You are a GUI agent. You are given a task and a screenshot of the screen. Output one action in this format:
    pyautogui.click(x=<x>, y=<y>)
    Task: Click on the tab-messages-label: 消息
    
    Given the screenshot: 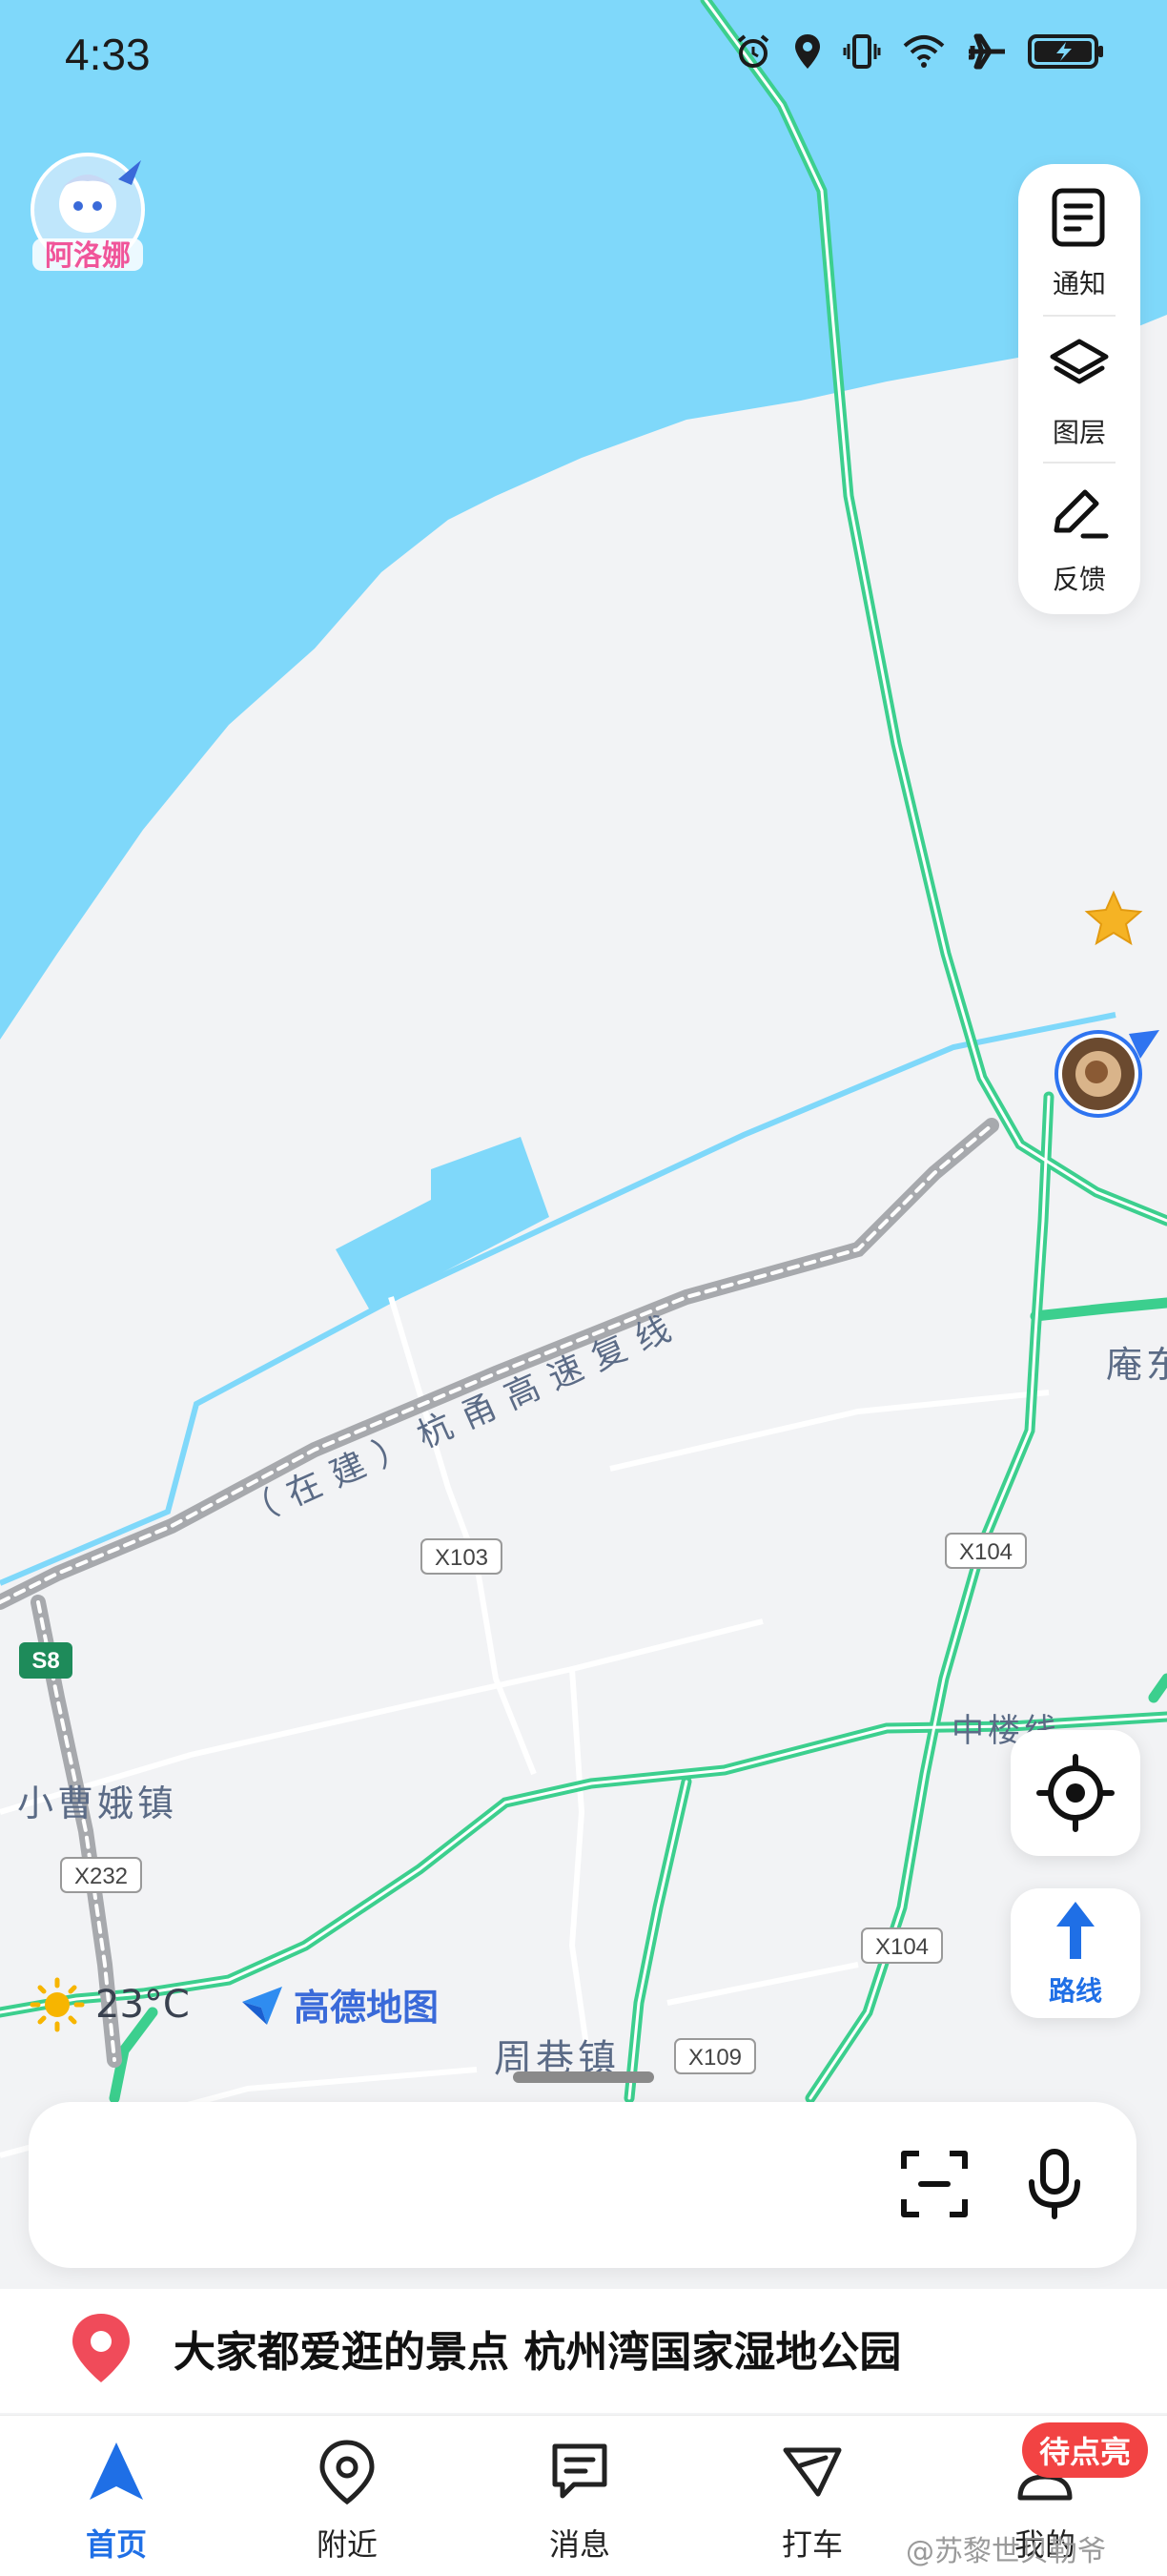 What is the action you would take?
    pyautogui.click(x=579, y=2544)
    